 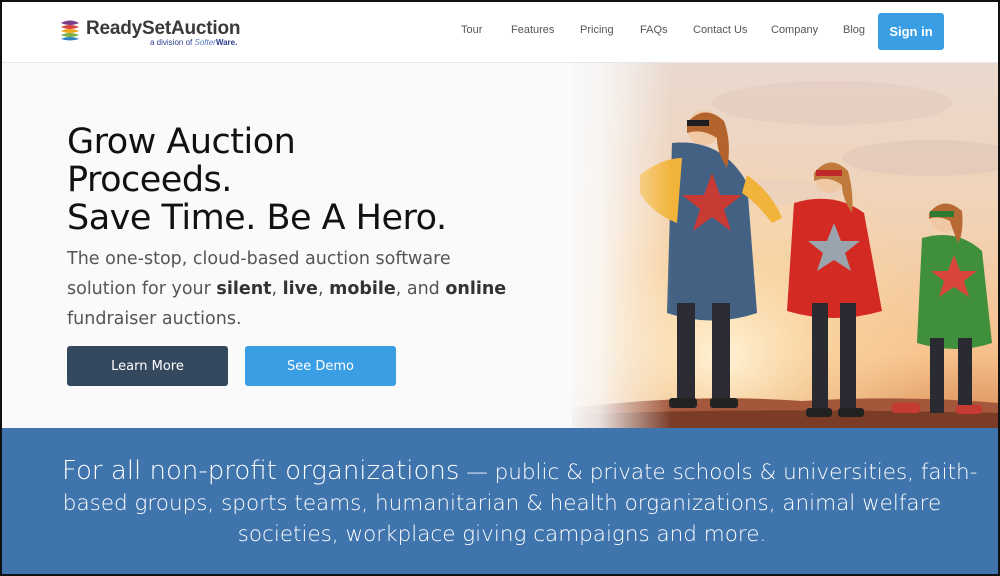 What do you see at coordinates (257, 218) in the screenshot?
I see `headline-line-3: Save Time. Be A Hero.` at bounding box center [257, 218].